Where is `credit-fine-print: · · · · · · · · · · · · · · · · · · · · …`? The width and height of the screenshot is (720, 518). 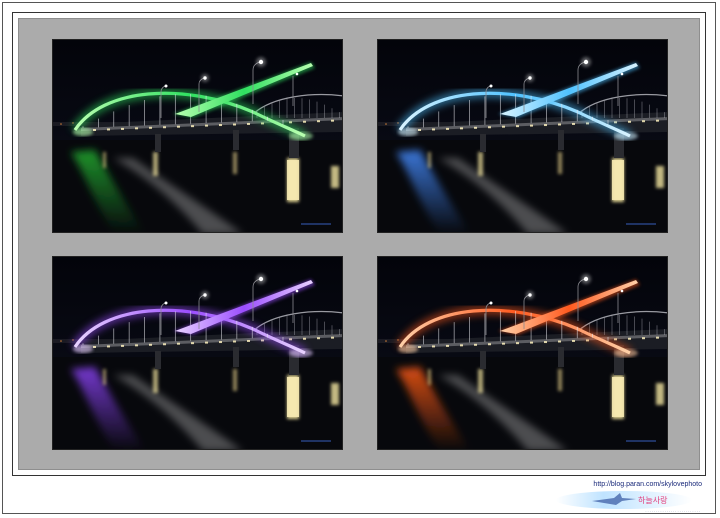 credit-fine-print: · · · · · · · · · · · · · · · · · · · · … is located at coordinates (672, 512).